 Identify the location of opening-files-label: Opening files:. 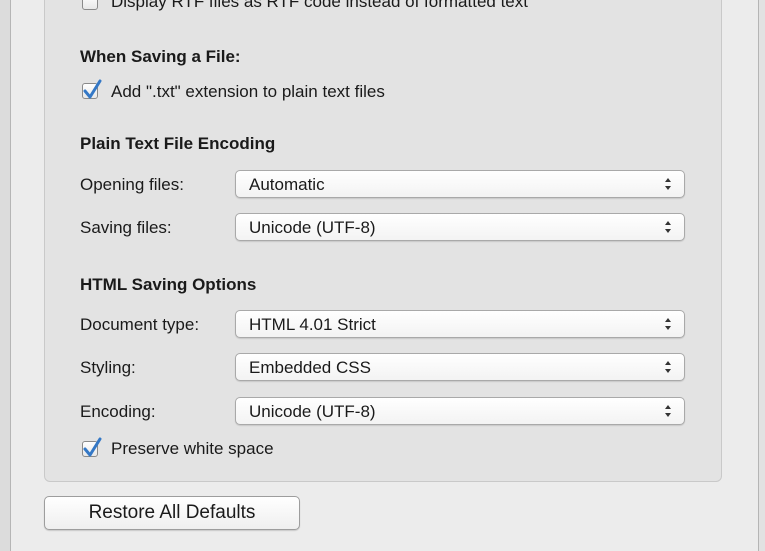
(132, 184).